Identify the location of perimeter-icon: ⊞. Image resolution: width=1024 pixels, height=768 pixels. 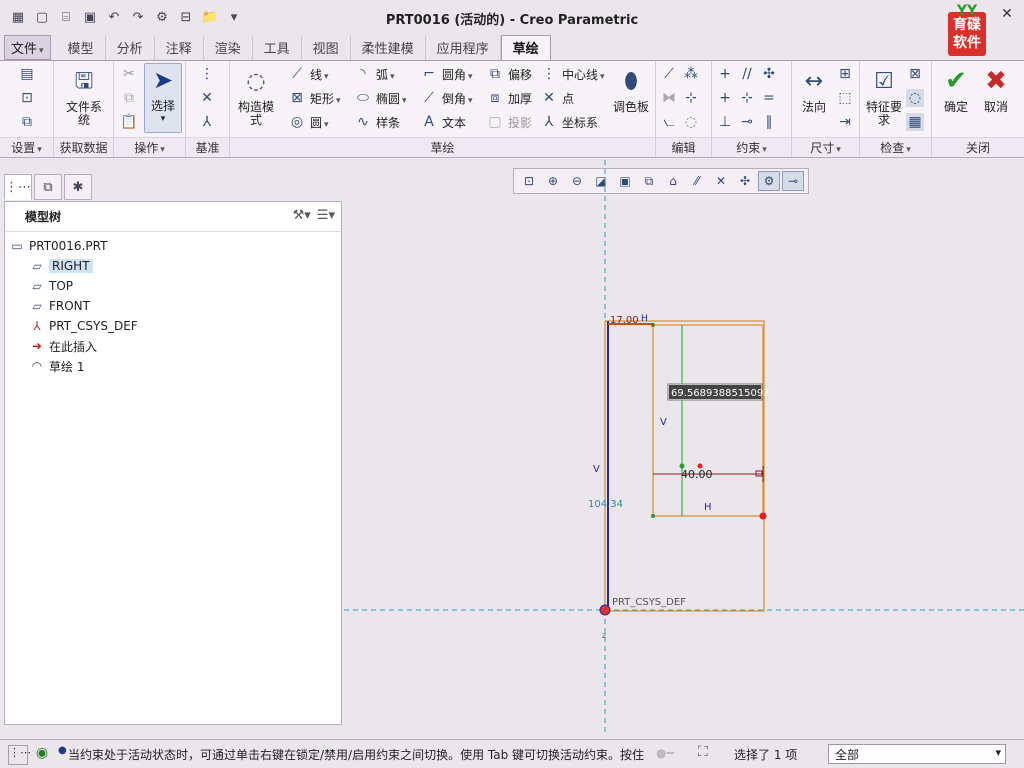
(845, 74).